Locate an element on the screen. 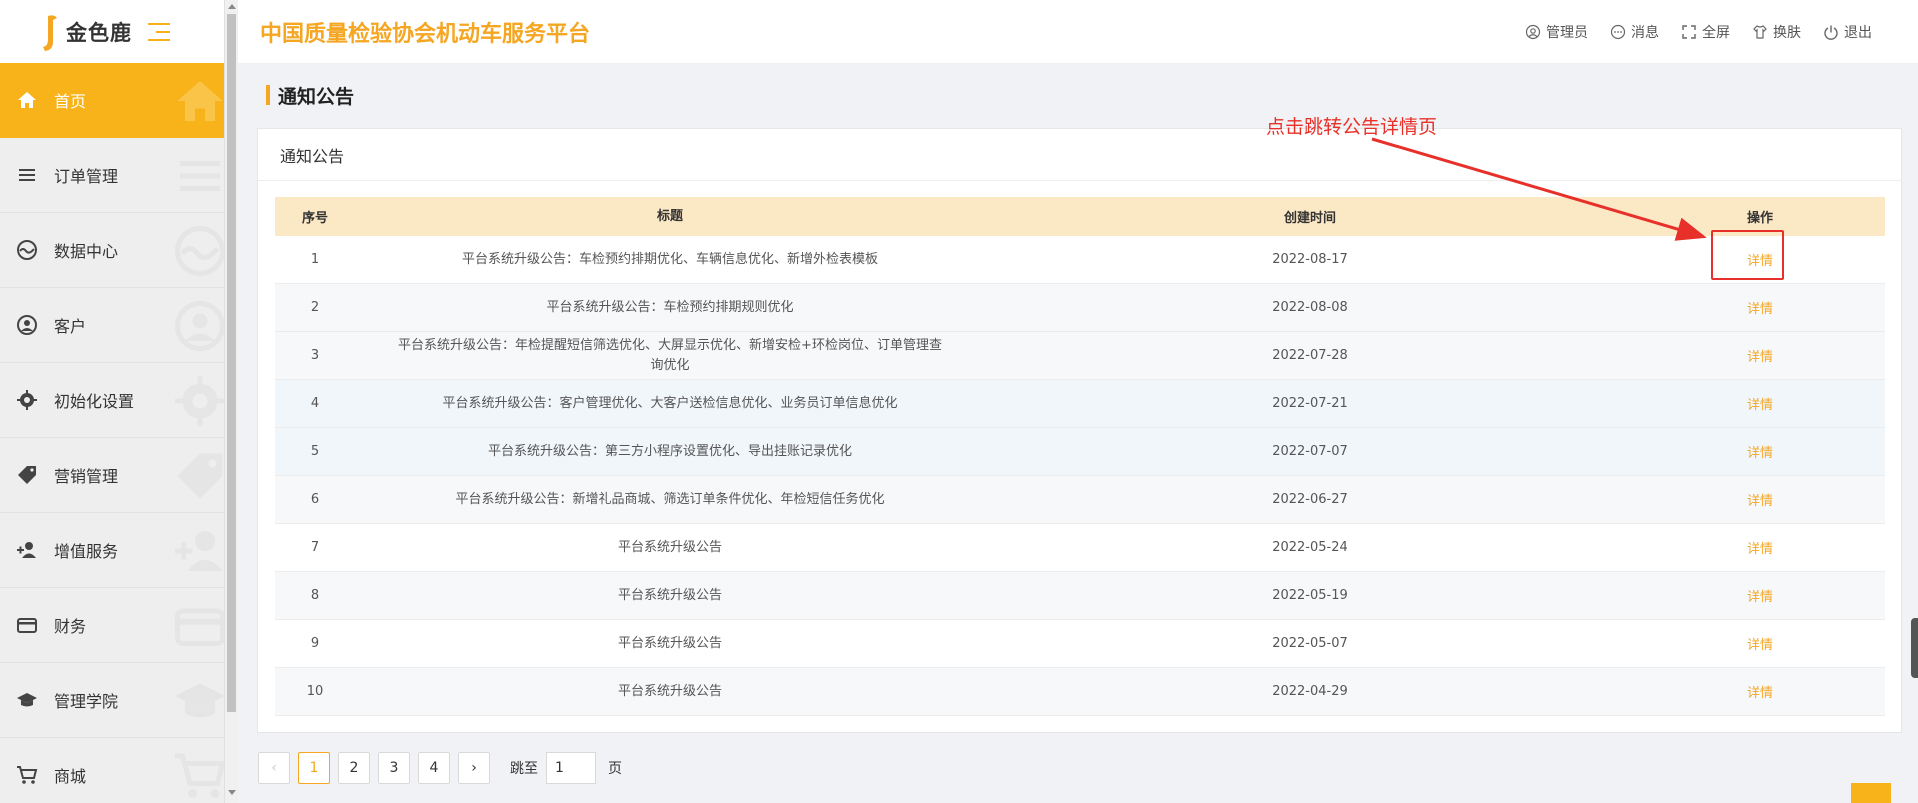 The height and width of the screenshot is (803, 1918). cell-no: 2 is located at coordinates (315, 307).